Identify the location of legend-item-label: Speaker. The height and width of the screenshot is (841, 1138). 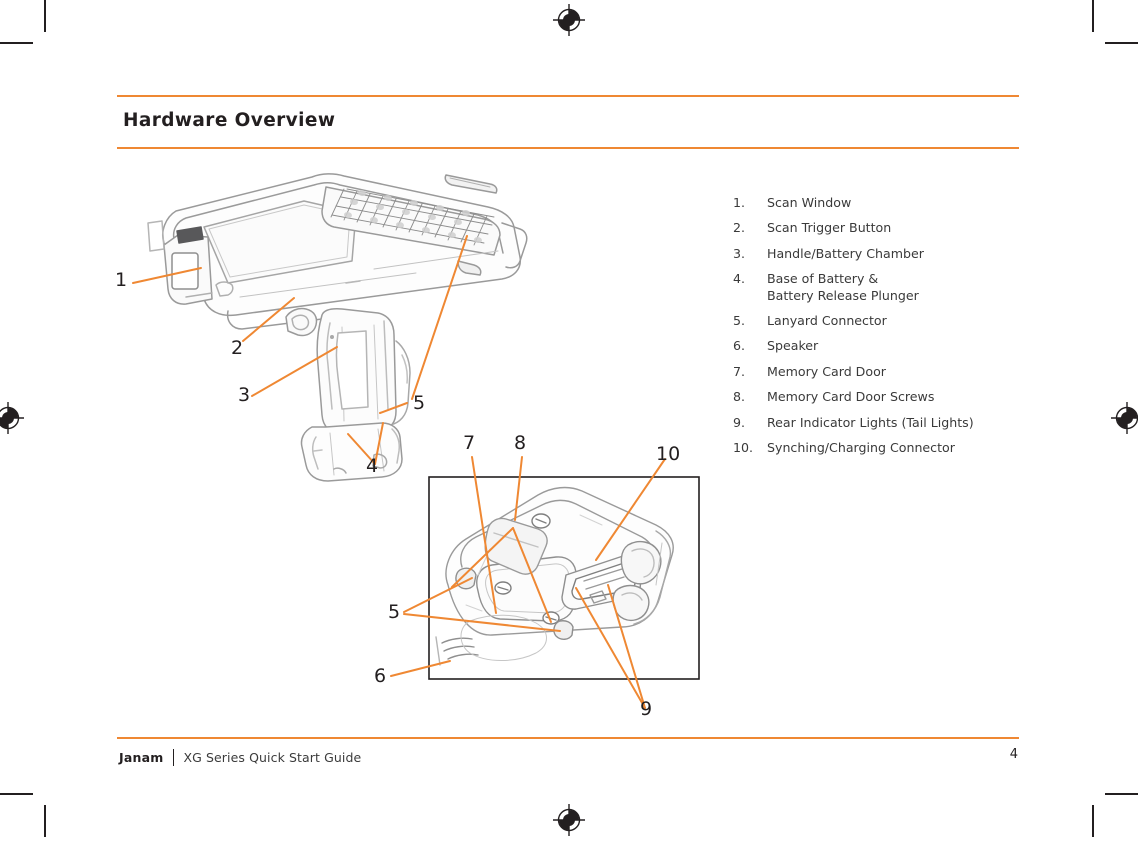
(793, 346).